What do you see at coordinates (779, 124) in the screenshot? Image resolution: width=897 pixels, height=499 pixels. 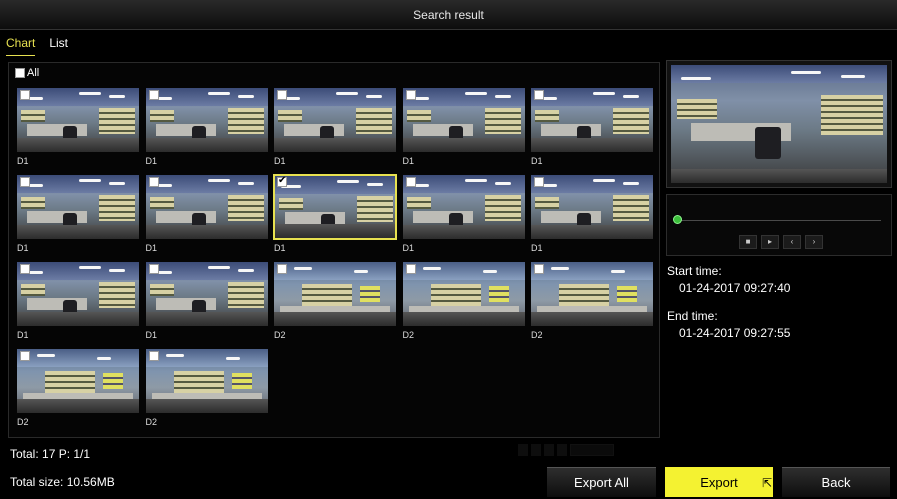 I see `preview-image` at bounding box center [779, 124].